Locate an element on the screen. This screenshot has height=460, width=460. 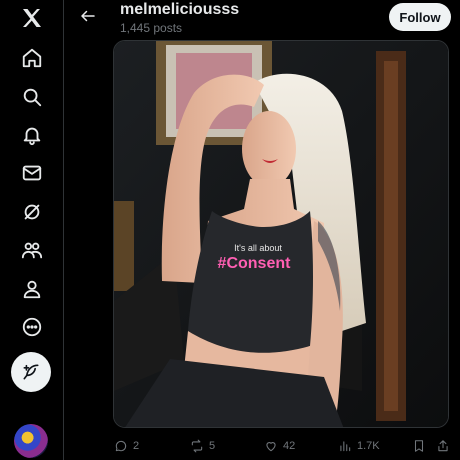
share-icon is located at coordinates (443, 446).